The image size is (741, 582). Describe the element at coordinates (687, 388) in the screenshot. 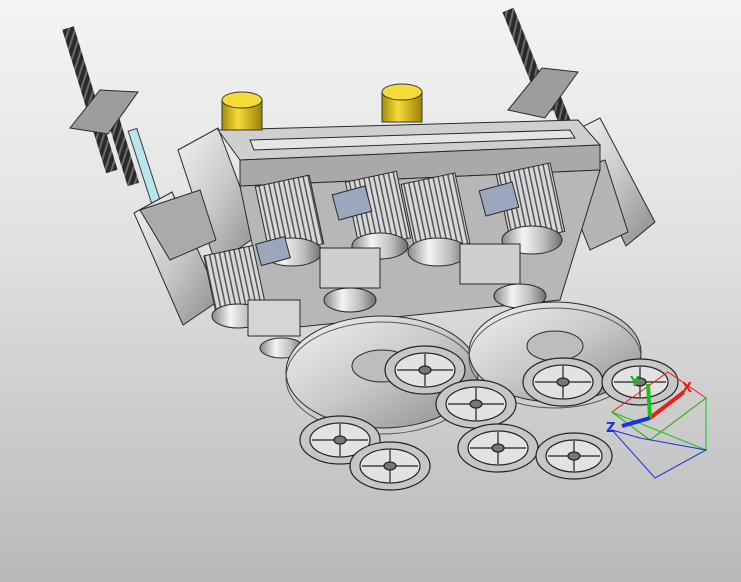

I see `x-axis-label: X` at that location.